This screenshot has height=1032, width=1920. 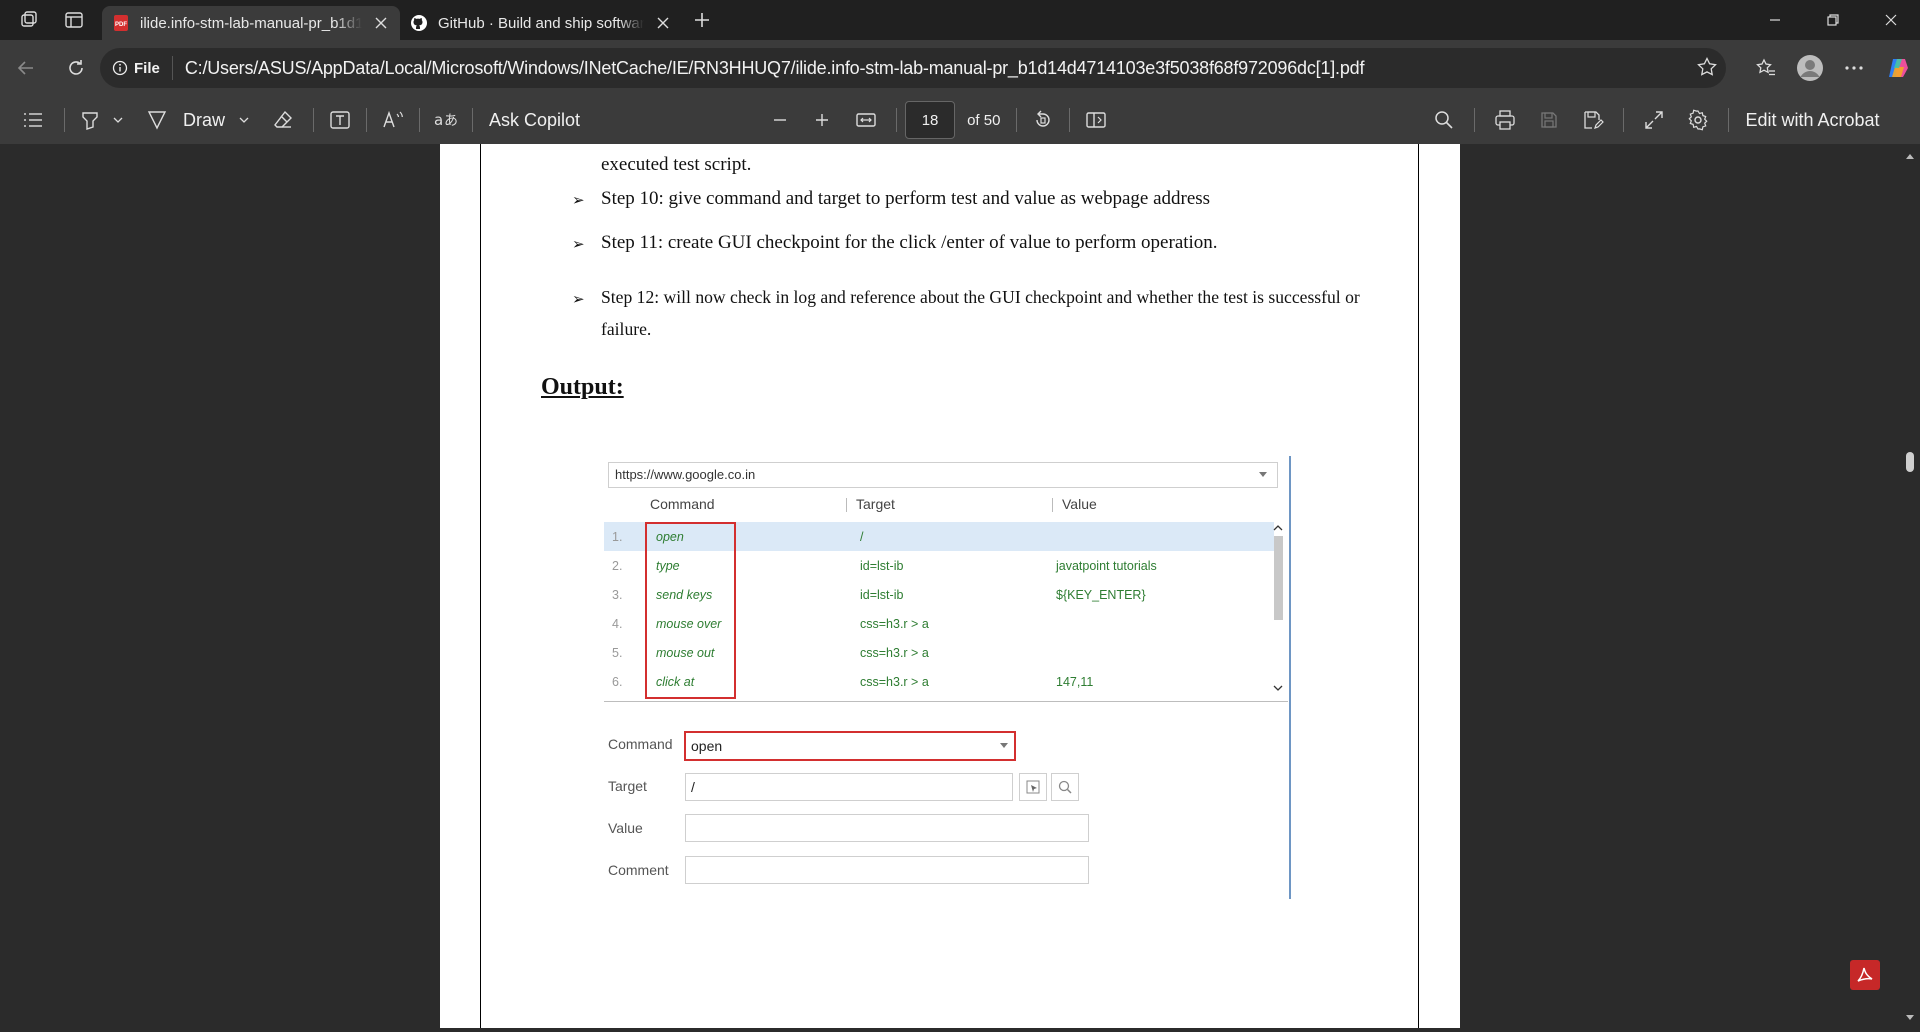 What do you see at coordinates (866, 120) in the screenshot?
I see `fit-width-icon` at bounding box center [866, 120].